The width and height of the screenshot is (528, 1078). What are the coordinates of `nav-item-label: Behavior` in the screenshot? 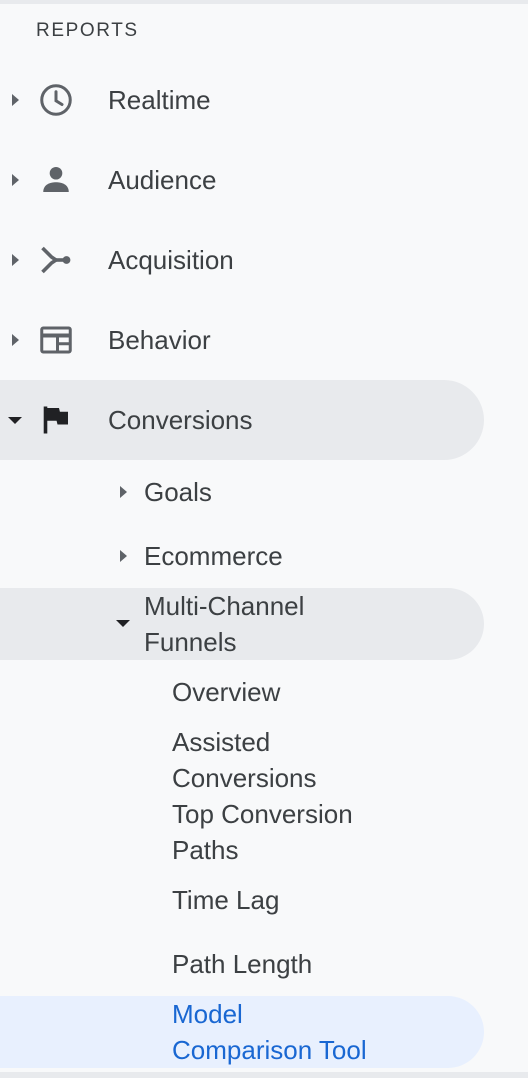 It's located at (159, 340).